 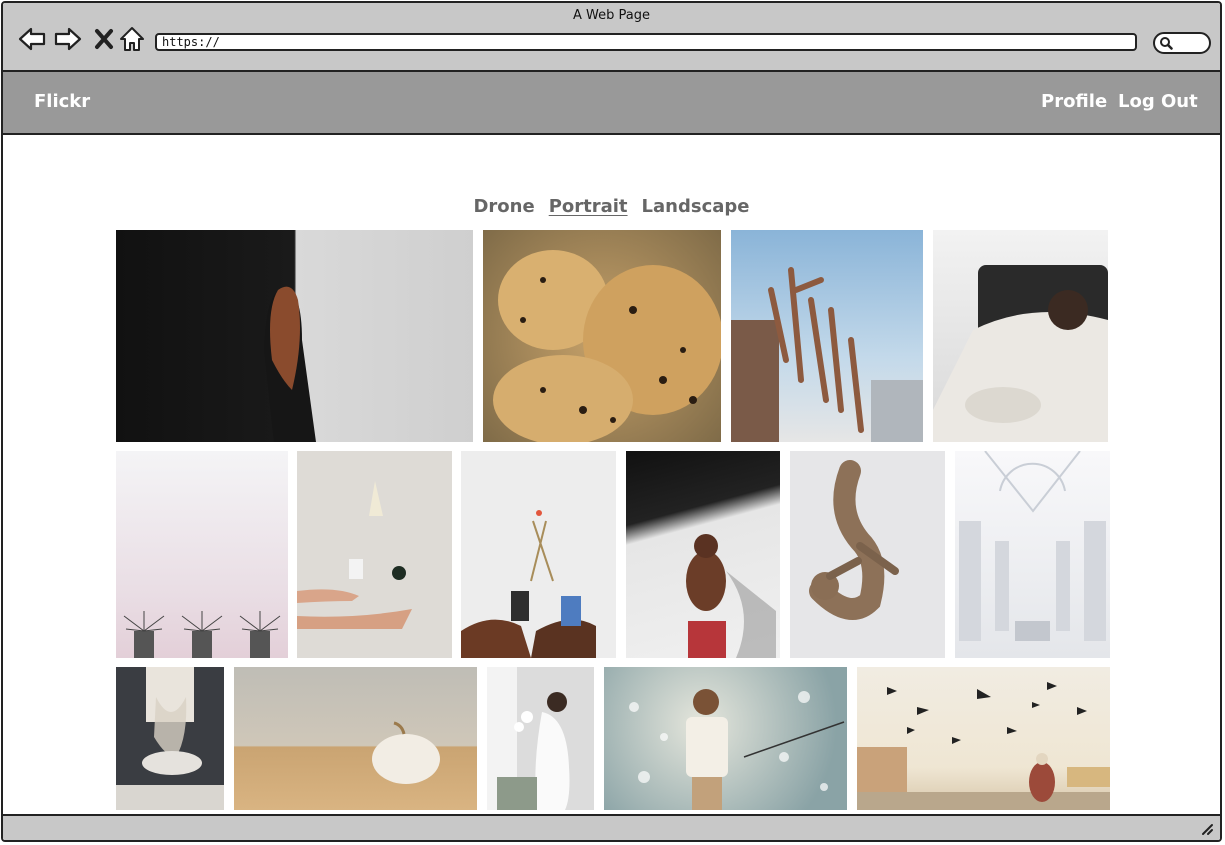 I want to click on photo-boy-looking-up, so click(x=703, y=554).